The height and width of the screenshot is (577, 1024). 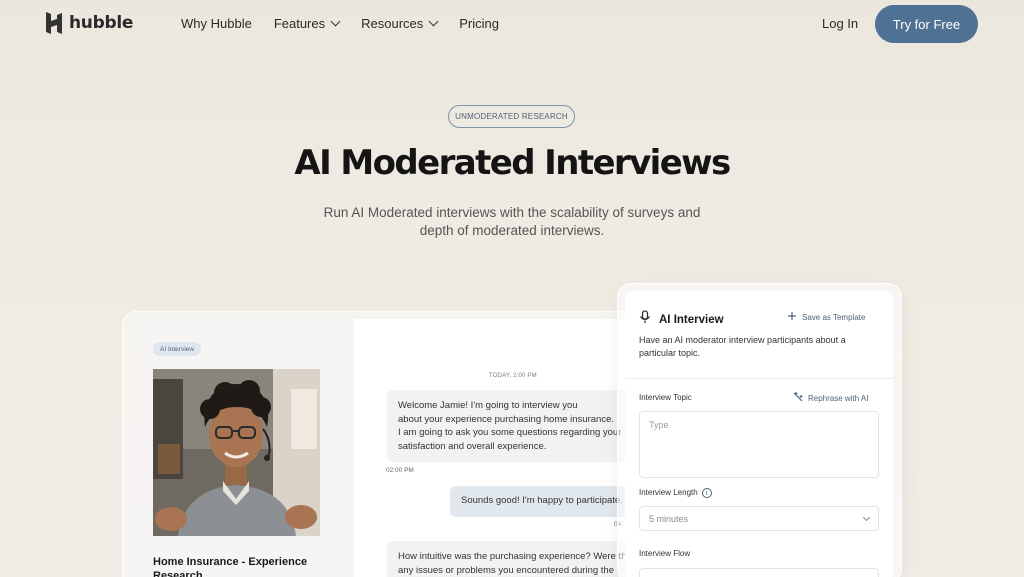 I want to click on nav-links: Why Hubble Features Resources Pricing, so click(x=340, y=23).